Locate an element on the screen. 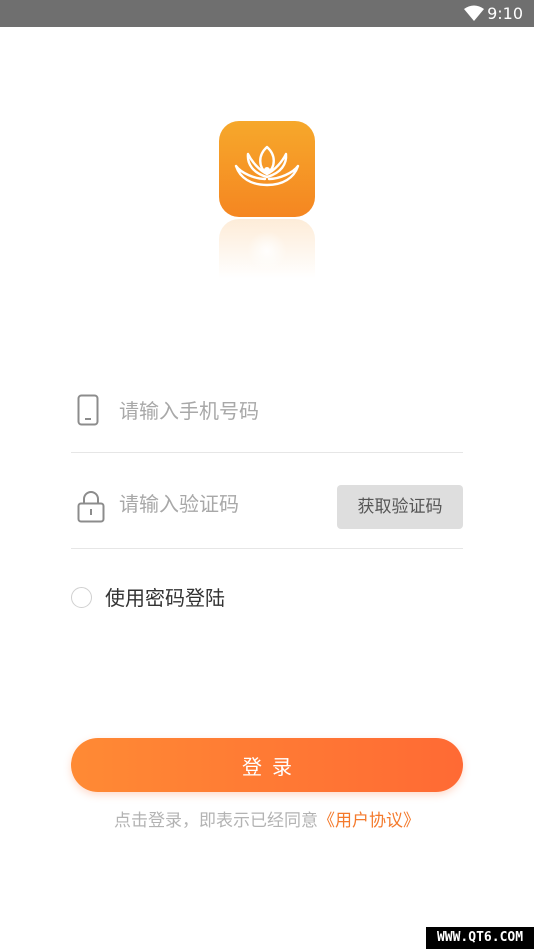  phone-field-row is located at coordinates (267, 404).